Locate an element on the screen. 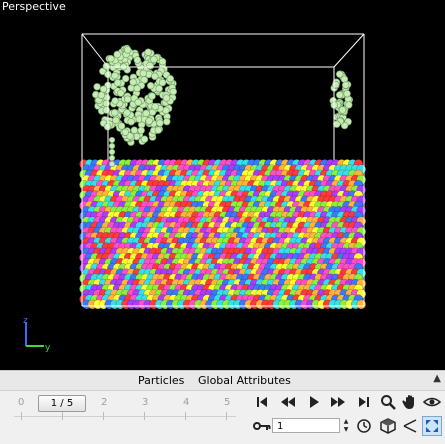  z-axis-label: z is located at coordinates (25, 321).